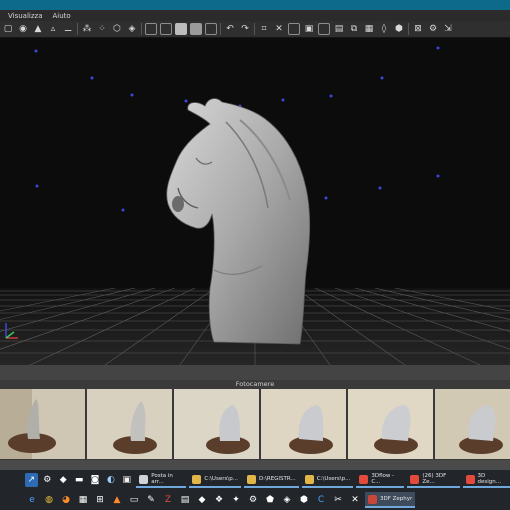  Describe the element at coordinates (287, 500) in the screenshot. I see `app-icon: ◈` at that location.